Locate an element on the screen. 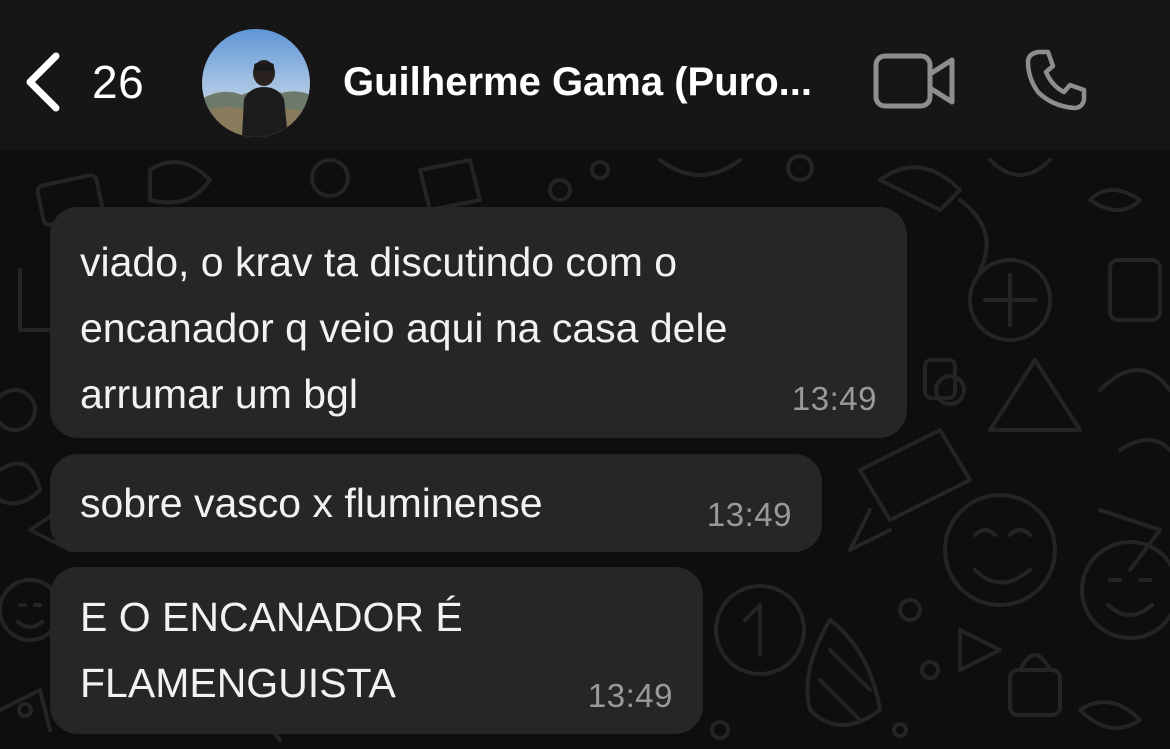  video-camera-icon is located at coordinates (915, 83).